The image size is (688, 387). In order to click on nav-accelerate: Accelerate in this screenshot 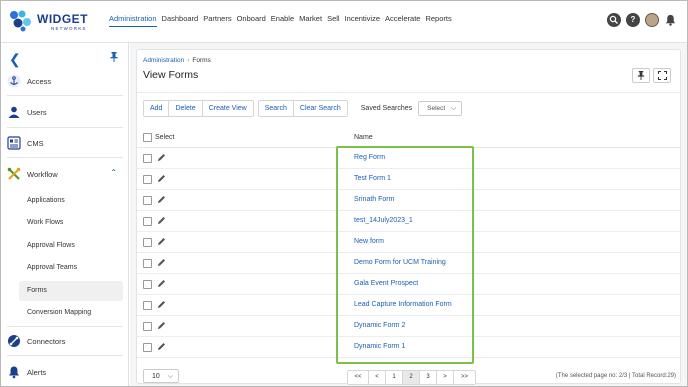, I will do `click(402, 20)`.